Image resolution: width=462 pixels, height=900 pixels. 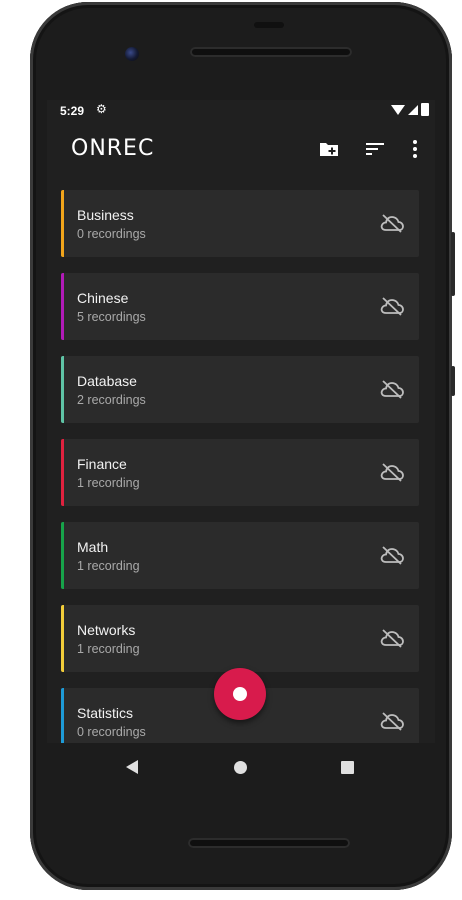 What do you see at coordinates (111, 400) in the screenshot?
I see `recording-count: 2 recordings` at bounding box center [111, 400].